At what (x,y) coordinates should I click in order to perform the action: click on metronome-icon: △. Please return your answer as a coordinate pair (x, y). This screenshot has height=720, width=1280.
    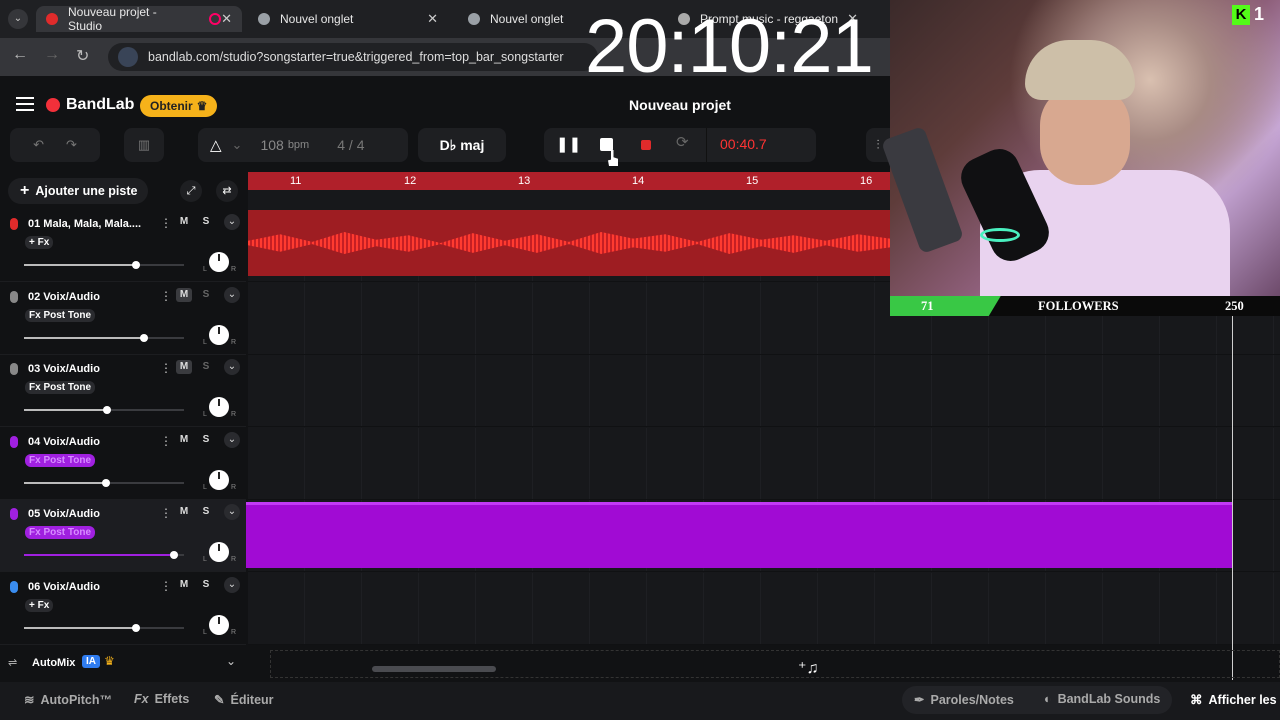
    Looking at the image, I should click on (216, 145).